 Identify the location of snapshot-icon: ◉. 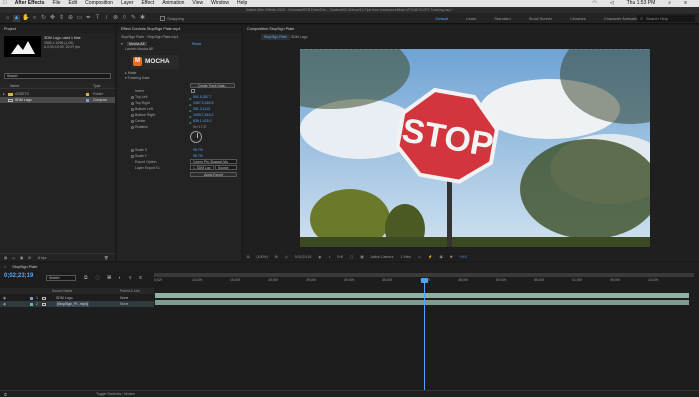
(319, 257).